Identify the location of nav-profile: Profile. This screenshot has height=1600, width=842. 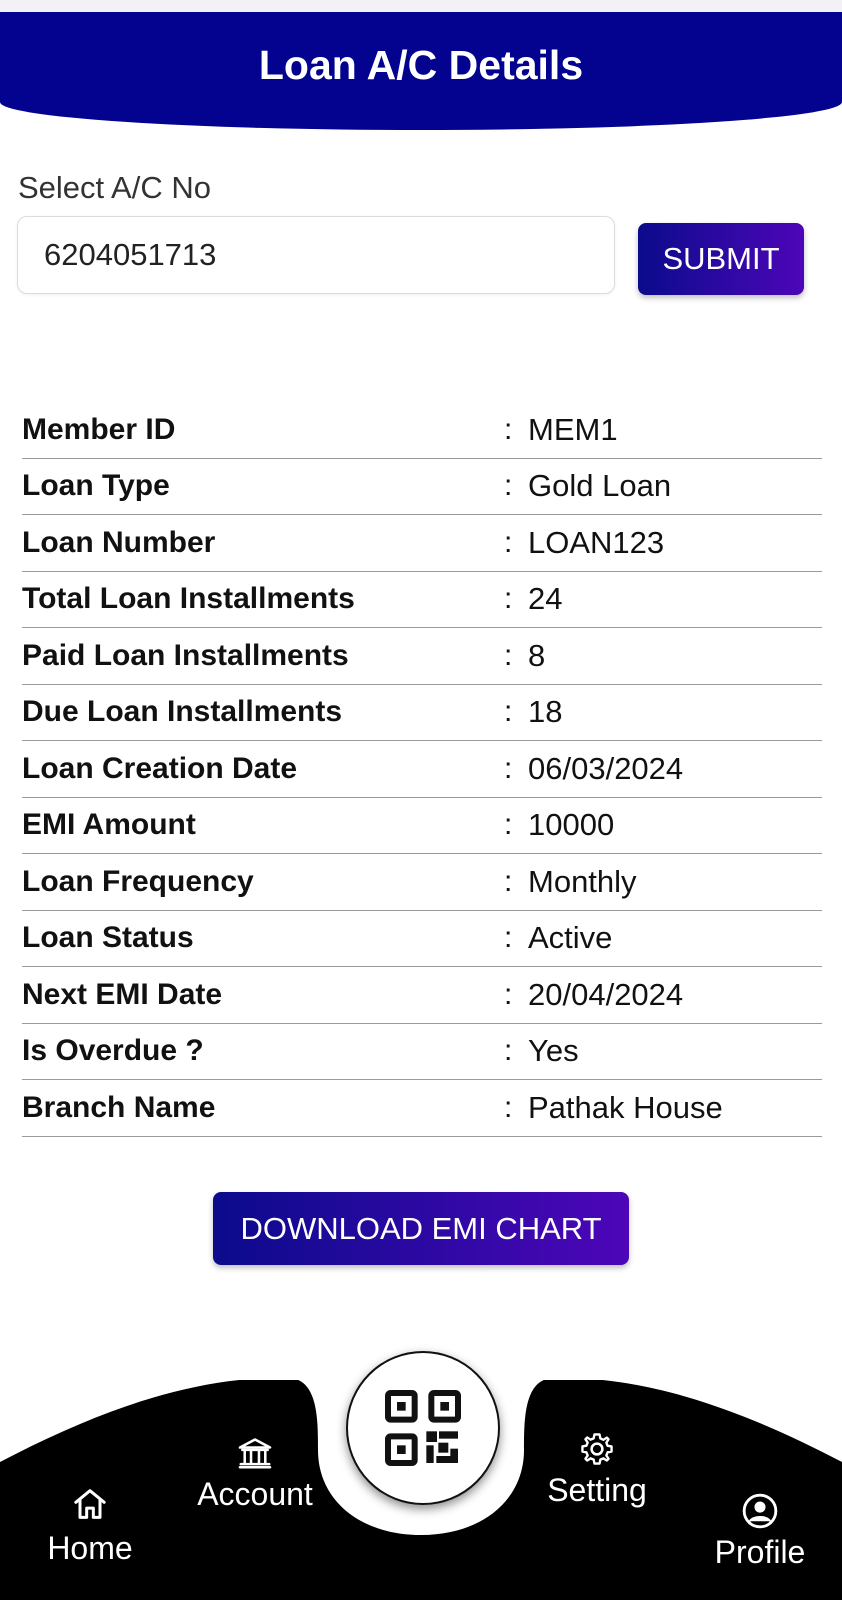
(760, 1531).